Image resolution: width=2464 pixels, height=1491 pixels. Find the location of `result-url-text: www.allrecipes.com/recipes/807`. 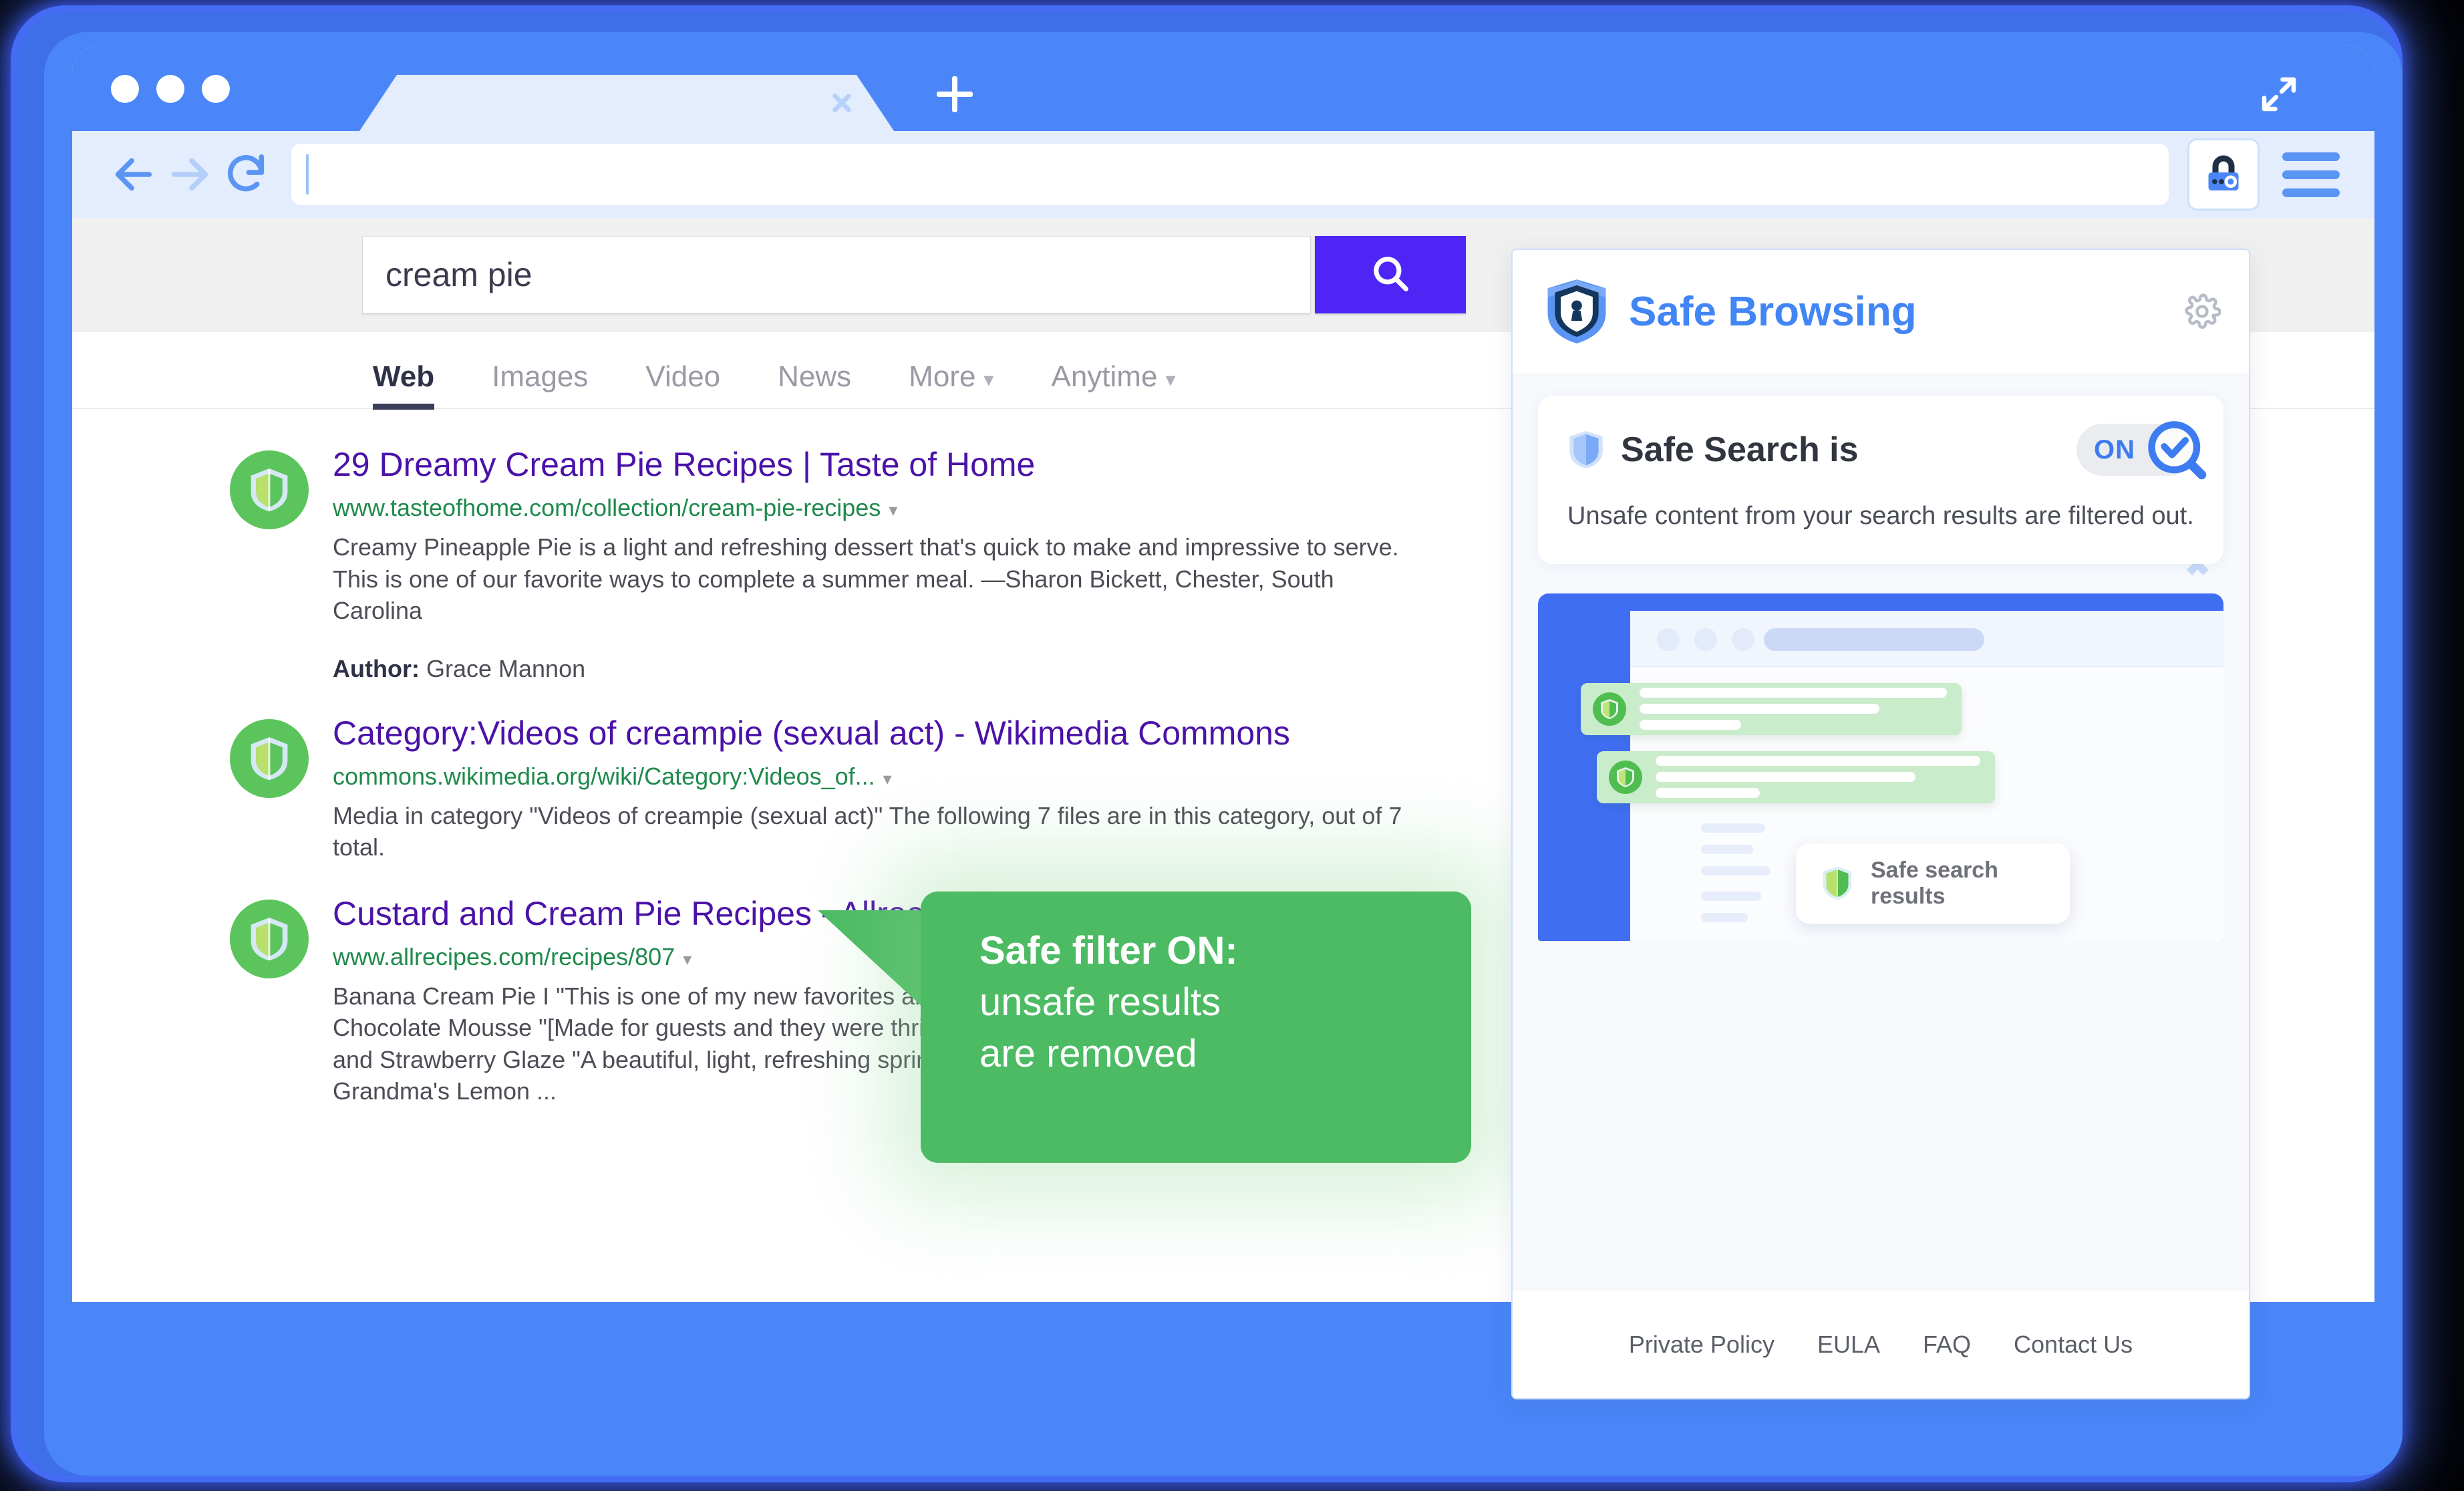

result-url-text: www.allrecipes.com/recipes/807 is located at coordinates (504, 956).